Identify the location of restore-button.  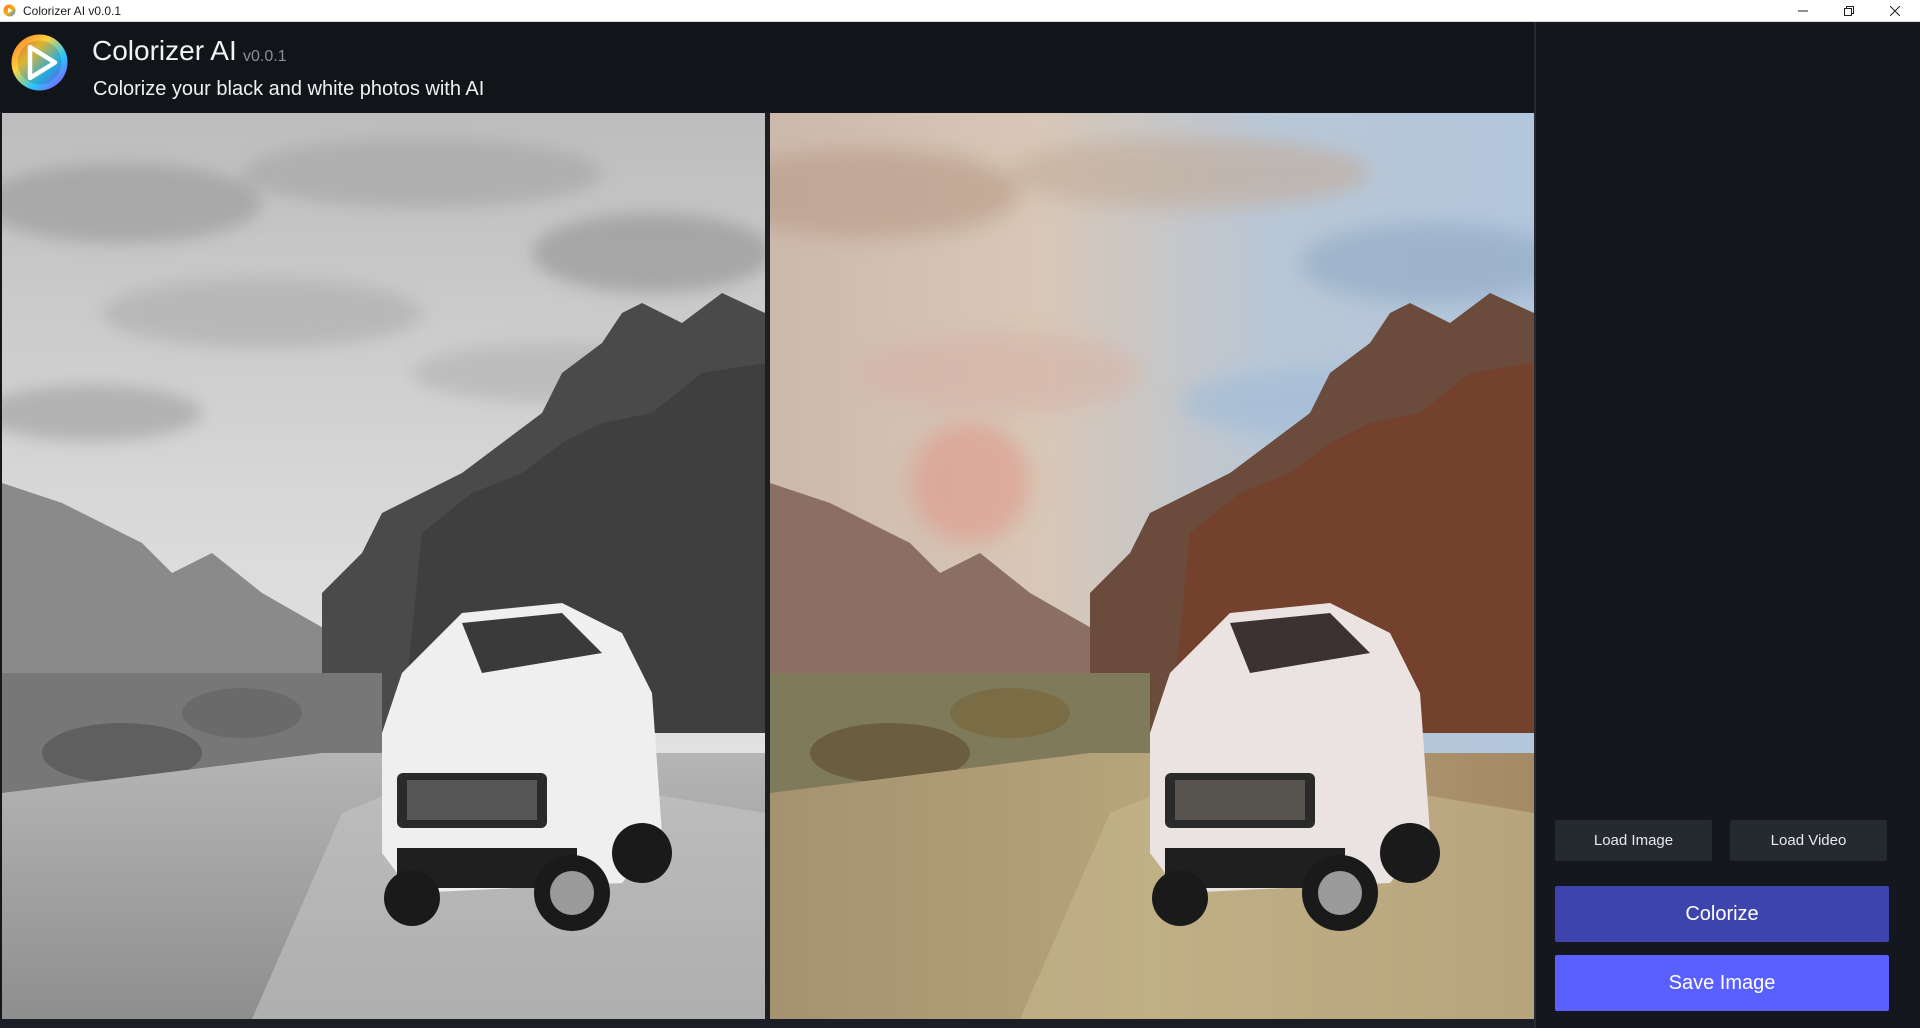
(1849, 11).